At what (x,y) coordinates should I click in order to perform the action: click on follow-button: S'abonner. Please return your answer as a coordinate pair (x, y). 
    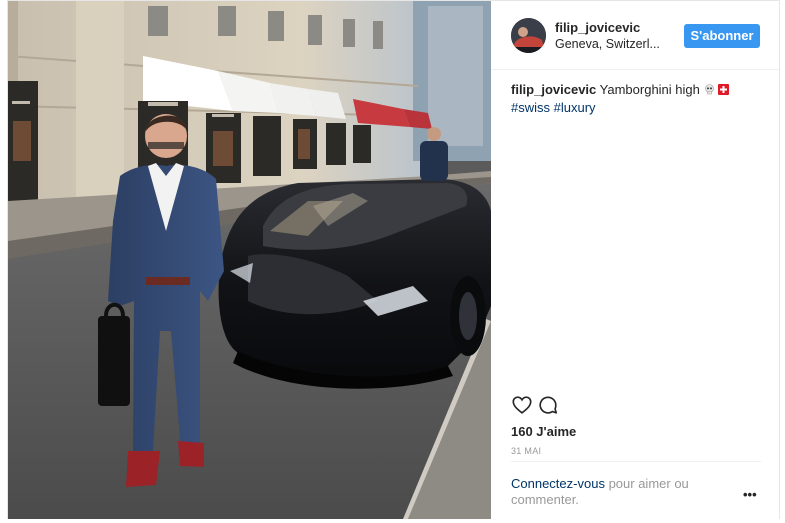
    Looking at the image, I should click on (722, 36).